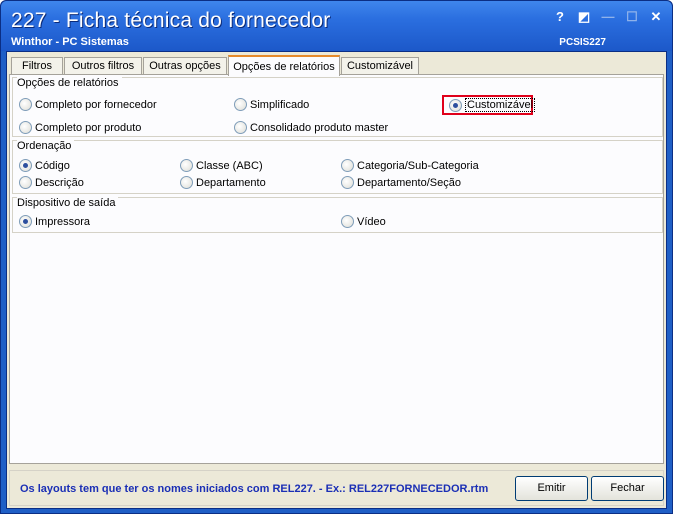  Describe the element at coordinates (560, 17) in the screenshot. I see `help-icon: ?` at that location.